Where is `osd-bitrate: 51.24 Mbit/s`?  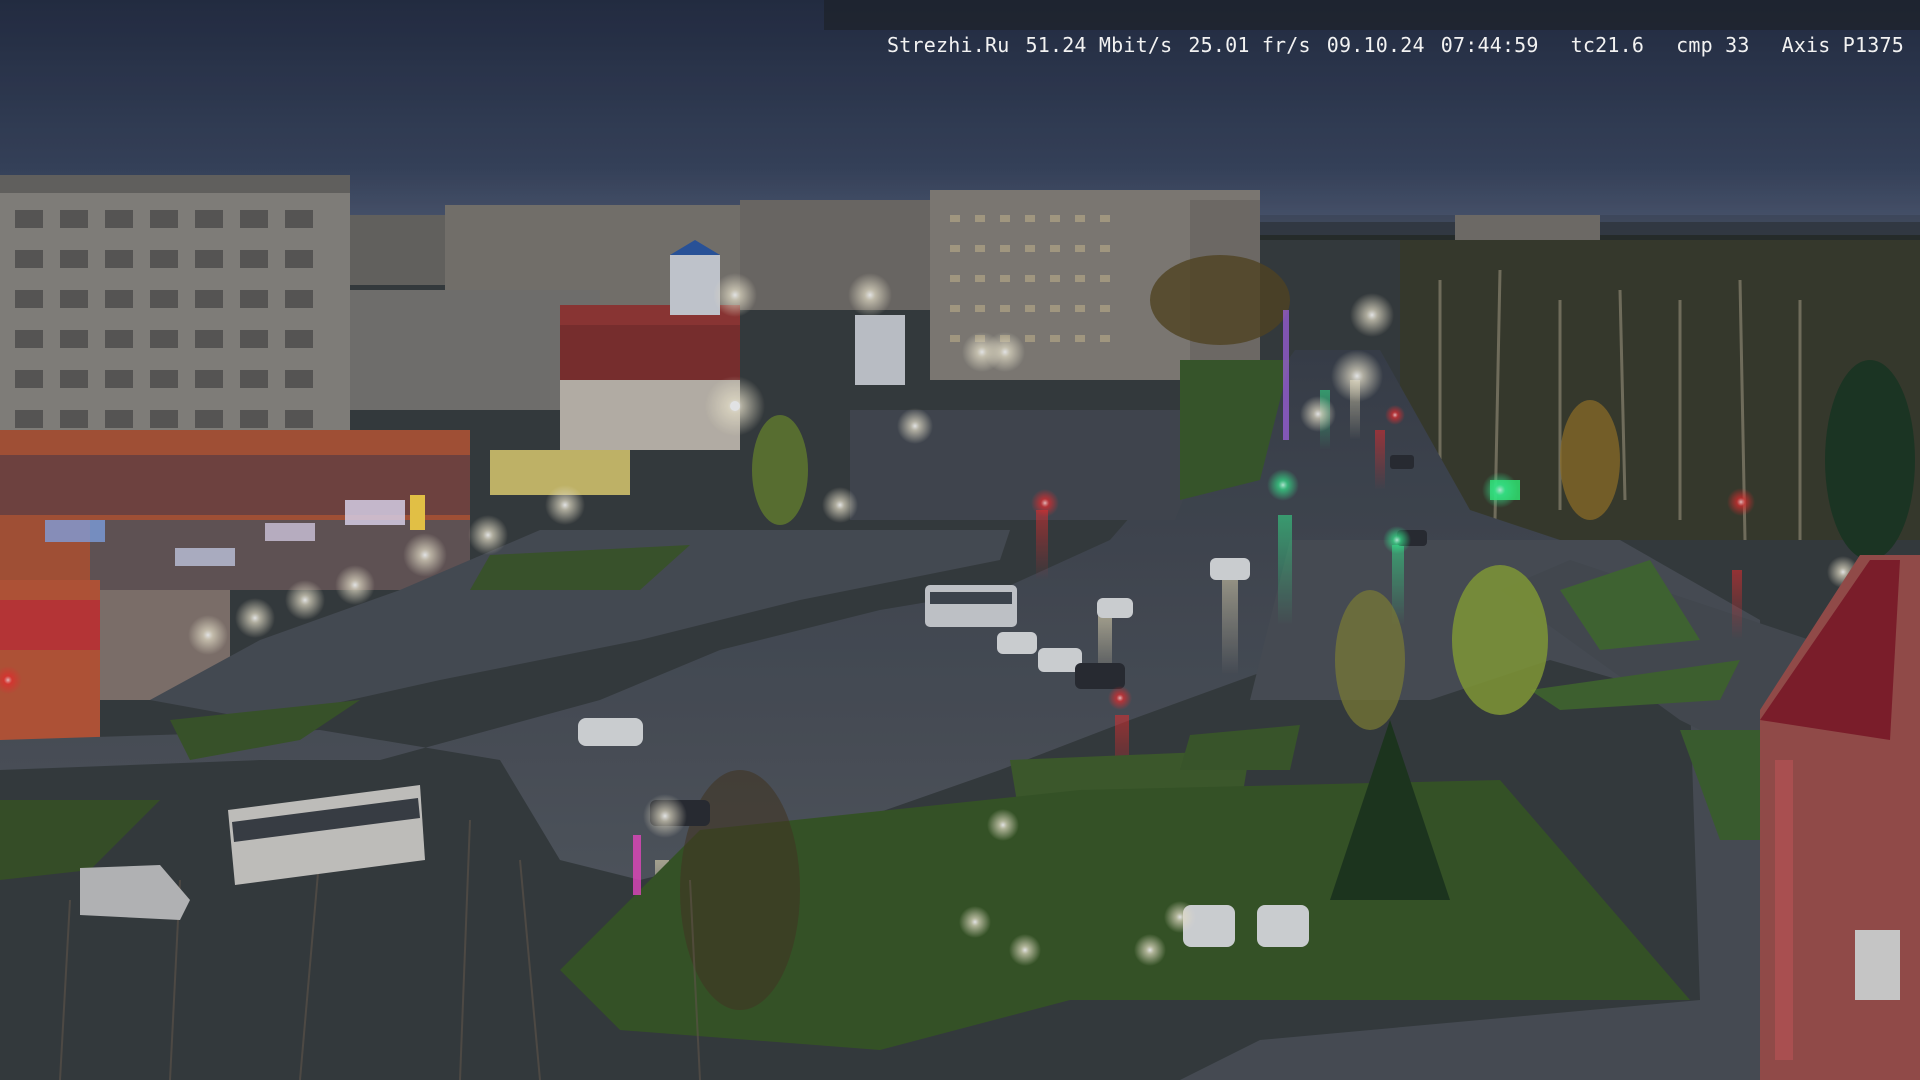
osd-bitrate: 51.24 Mbit/s is located at coordinates (1099, 45).